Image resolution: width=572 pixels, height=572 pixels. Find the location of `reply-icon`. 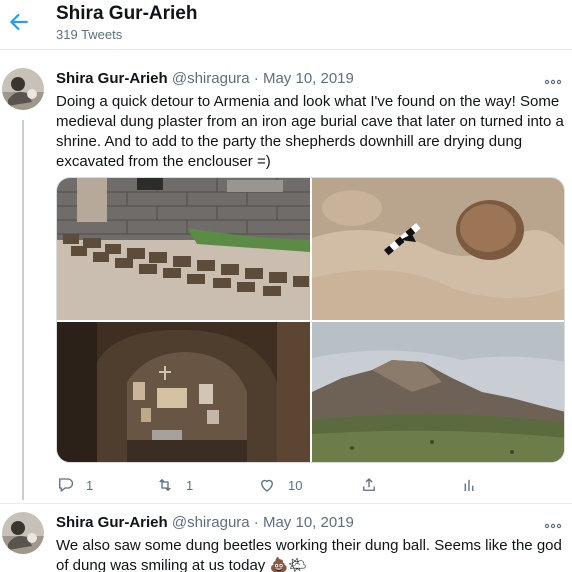

reply-icon is located at coordinates (66, 485).